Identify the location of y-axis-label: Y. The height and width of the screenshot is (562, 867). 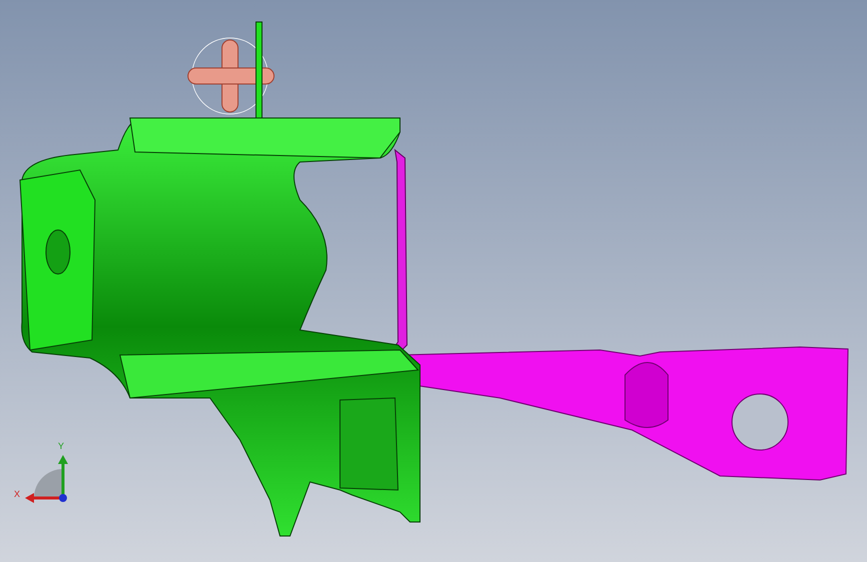
(61, 446).